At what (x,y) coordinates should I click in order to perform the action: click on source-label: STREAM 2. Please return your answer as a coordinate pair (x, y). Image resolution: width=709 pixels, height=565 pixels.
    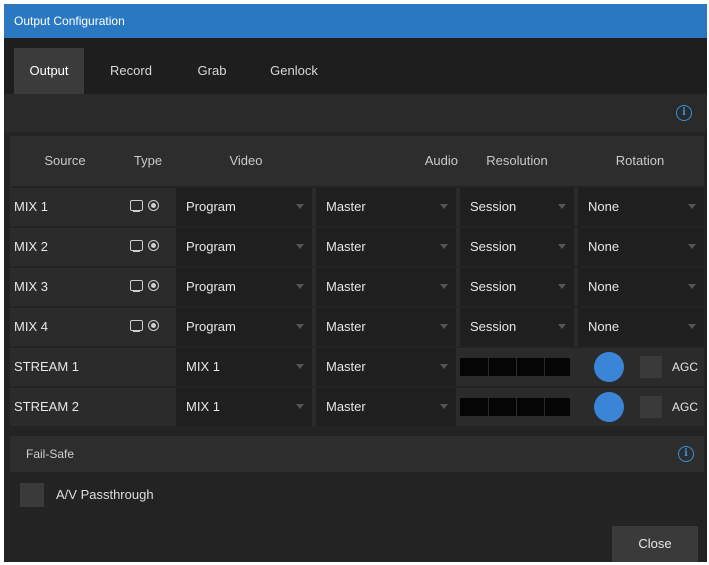
    Looking at the image, I should click on (47, 406).